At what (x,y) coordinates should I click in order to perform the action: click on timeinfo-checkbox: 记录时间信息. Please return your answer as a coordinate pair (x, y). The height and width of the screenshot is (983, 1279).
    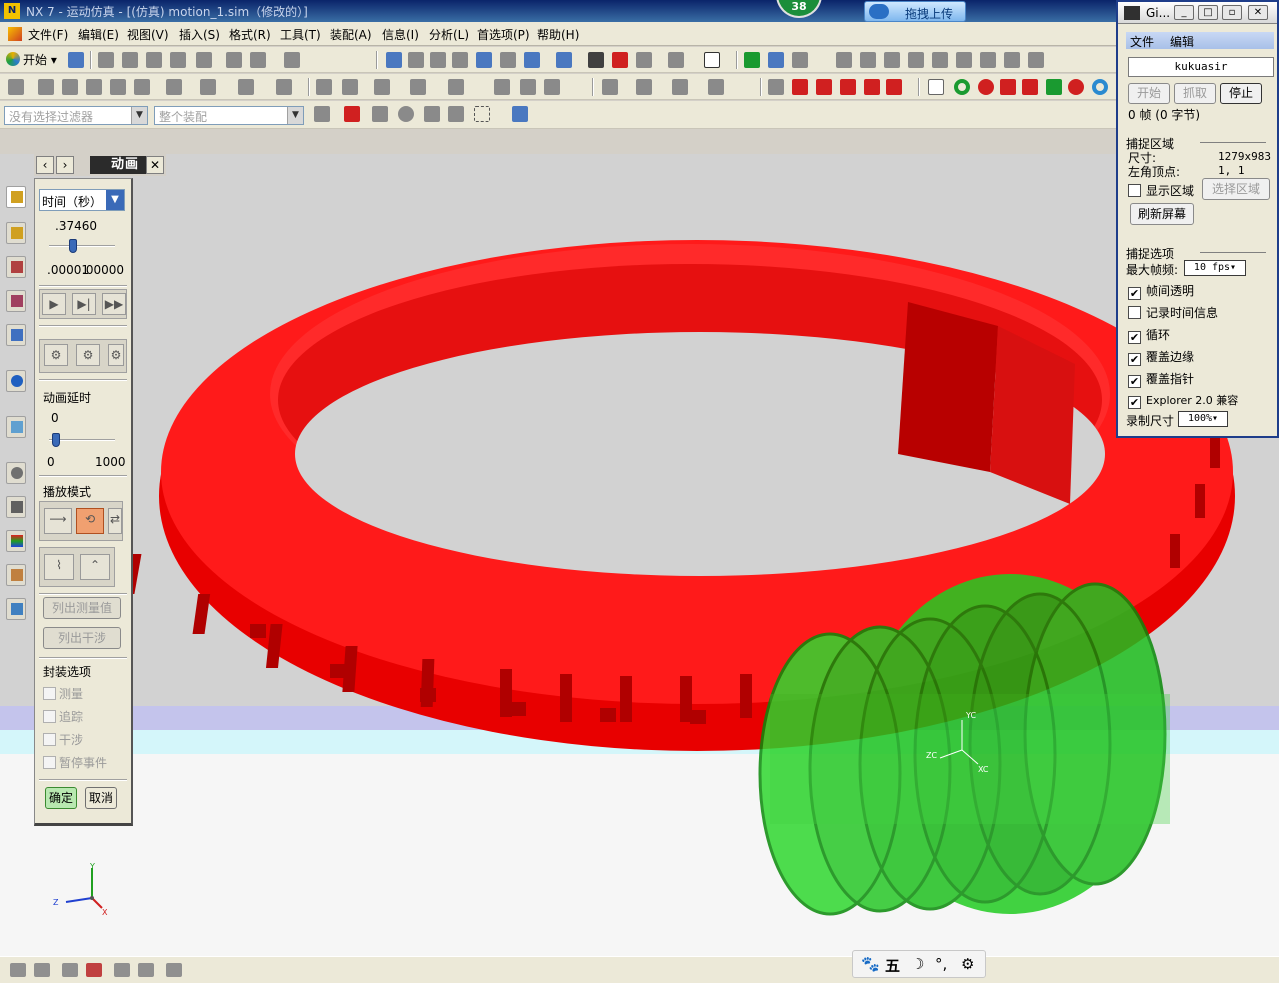
    Looking at the image, I should click on (1173, 312).